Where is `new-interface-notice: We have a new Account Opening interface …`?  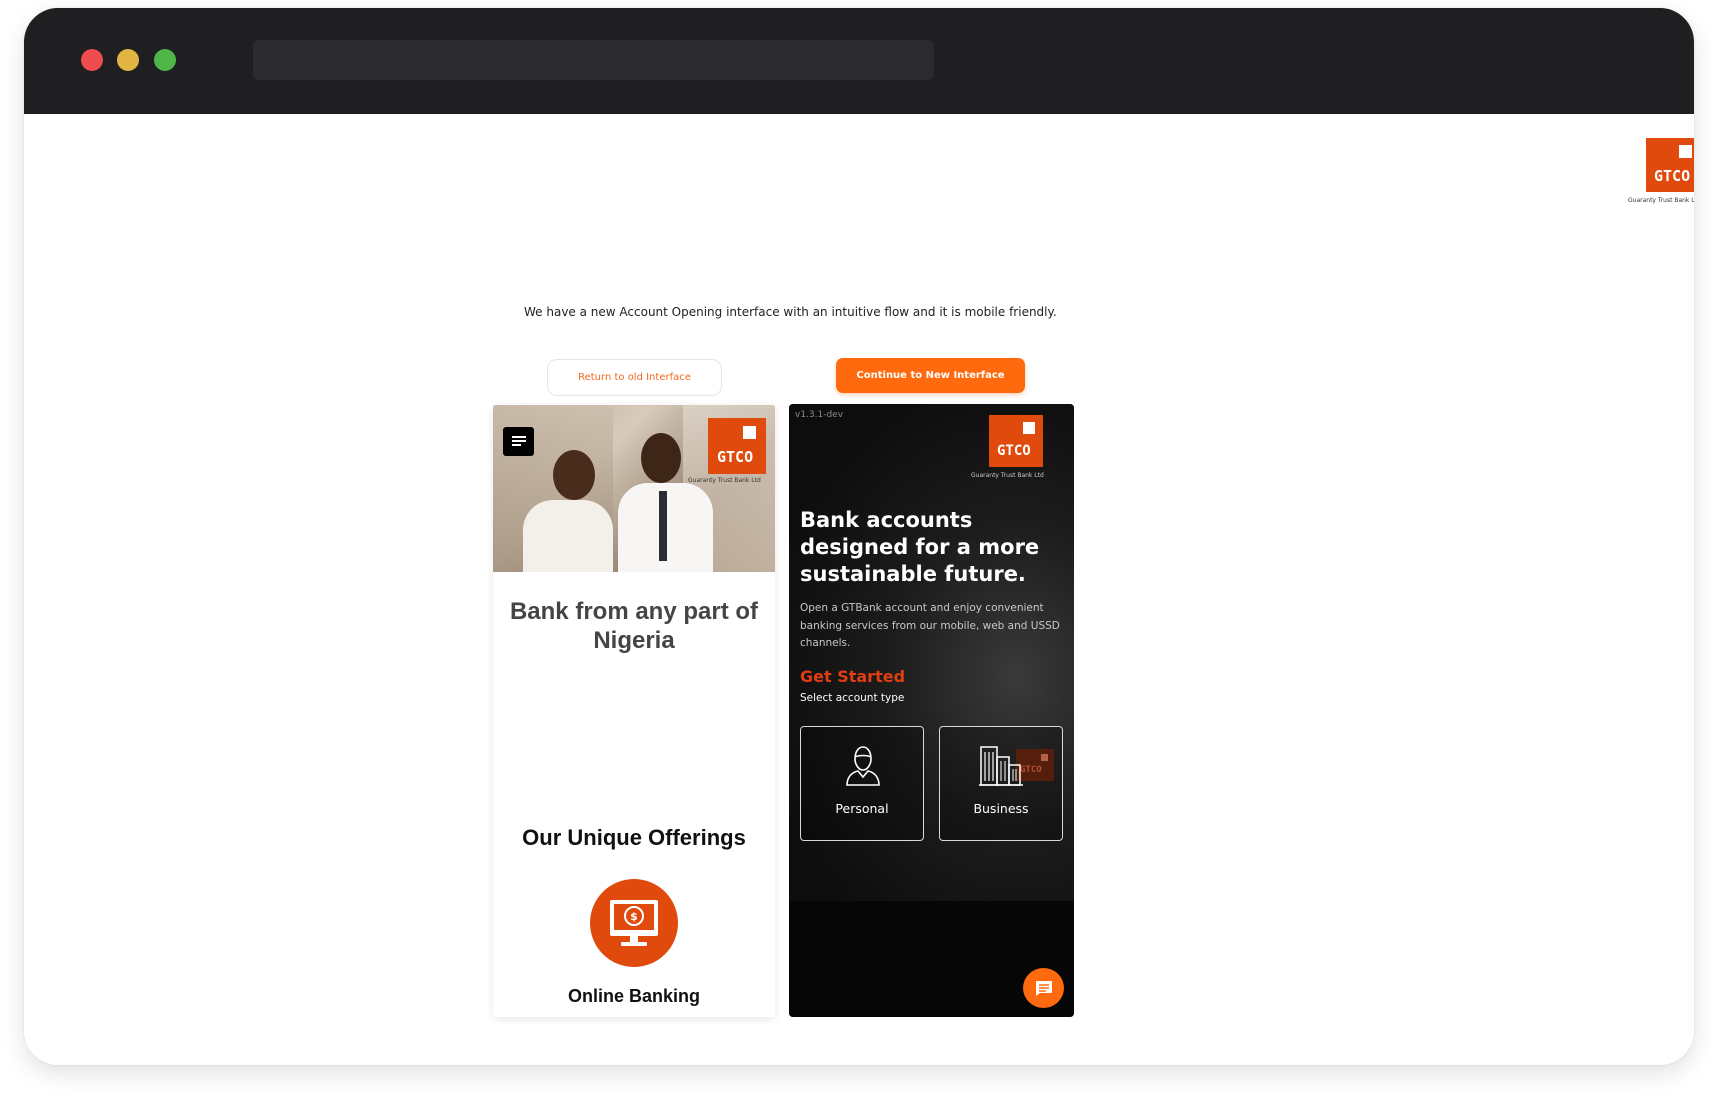
new-interface-notice: We have a new Account Opening interface … is located at coordinates (790, 312).